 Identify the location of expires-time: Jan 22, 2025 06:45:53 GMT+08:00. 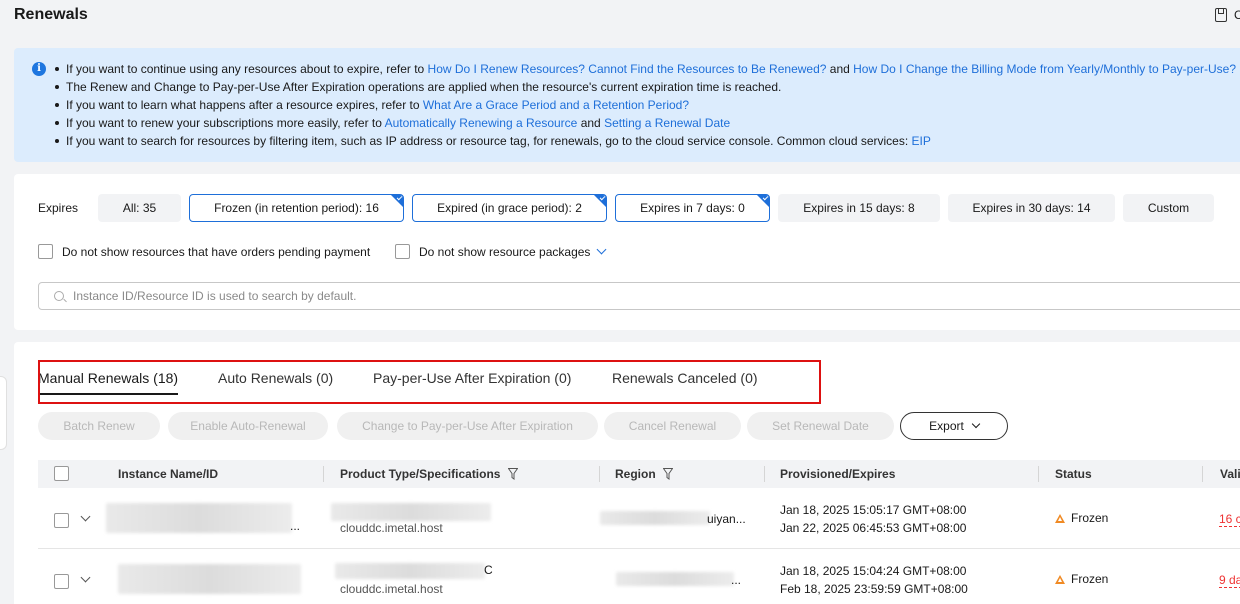
(873, 528).